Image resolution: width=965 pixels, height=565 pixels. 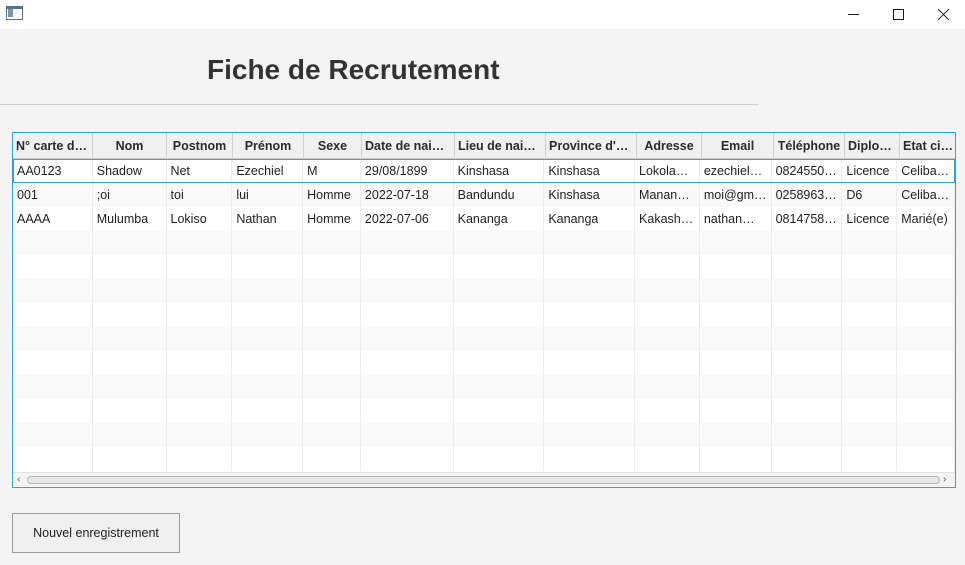 I want to click on column-header: Adresse, so click(x=669, y=146).